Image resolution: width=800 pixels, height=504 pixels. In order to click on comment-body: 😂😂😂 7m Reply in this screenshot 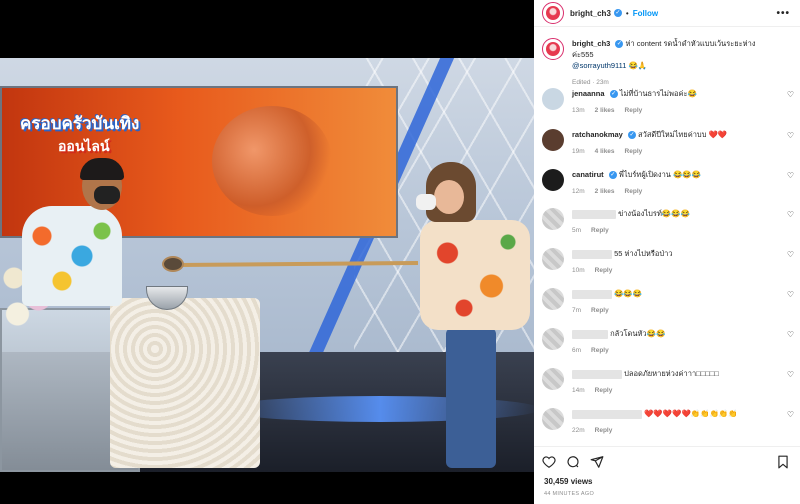, I will do `click(672, 302)`.